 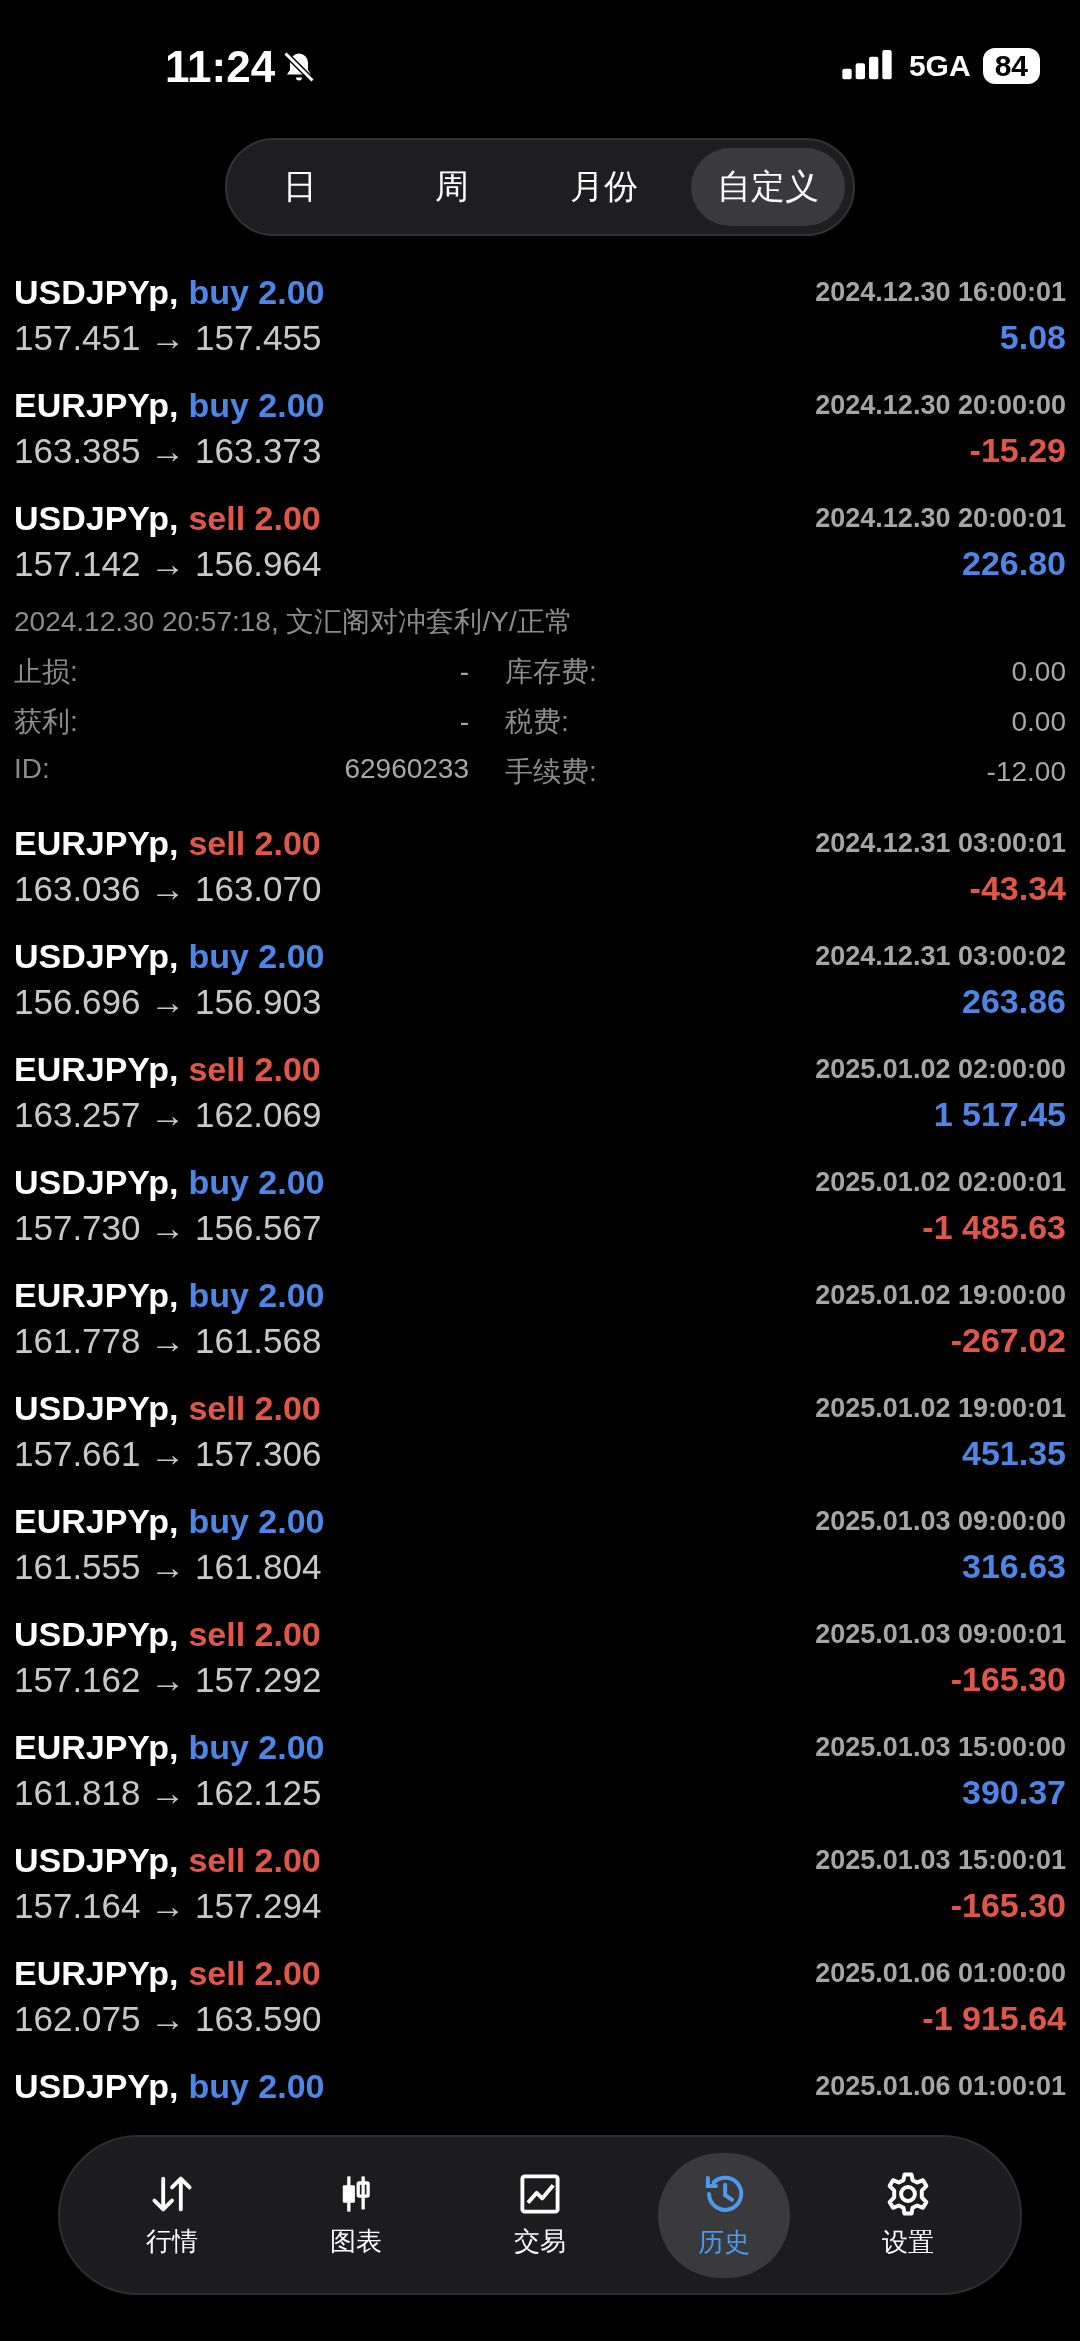 What do you see at coordinates (406, 769) in the screenshot?
I see `field-value: 62960233` at bounding box center [406, 769].